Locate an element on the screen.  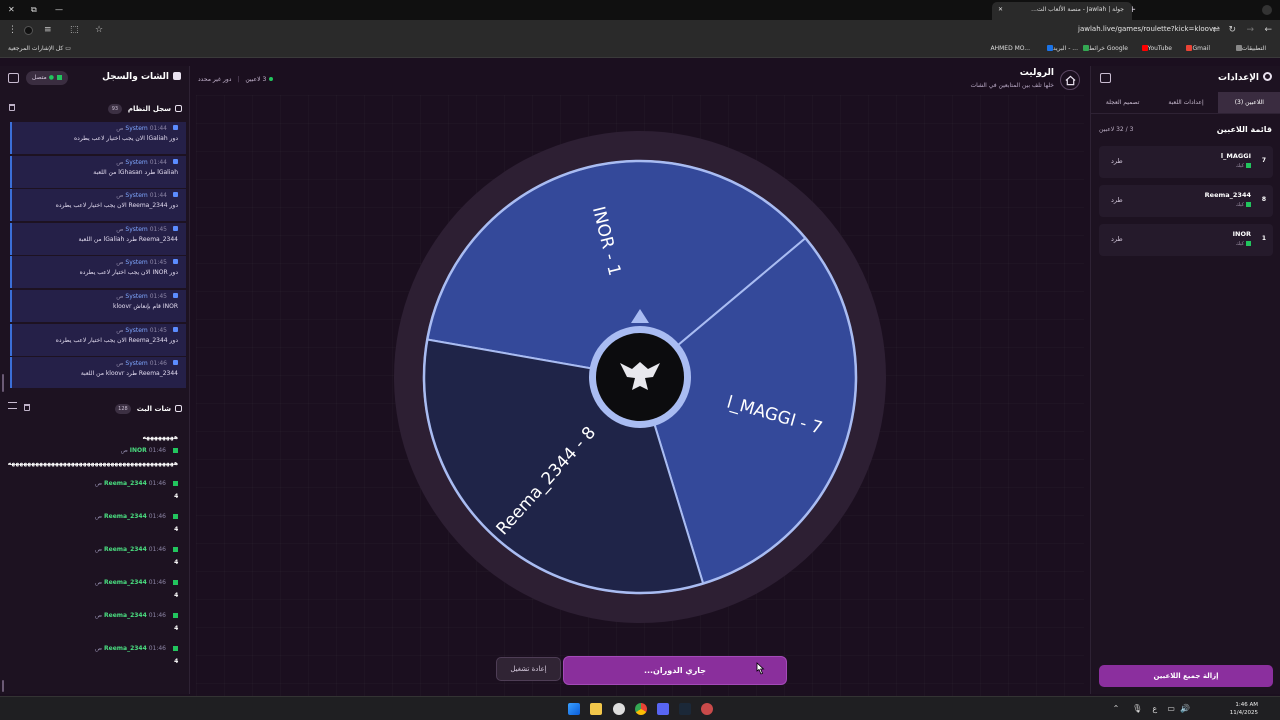
volume-icon: 🔊 is located at coordinates (1185, 708).